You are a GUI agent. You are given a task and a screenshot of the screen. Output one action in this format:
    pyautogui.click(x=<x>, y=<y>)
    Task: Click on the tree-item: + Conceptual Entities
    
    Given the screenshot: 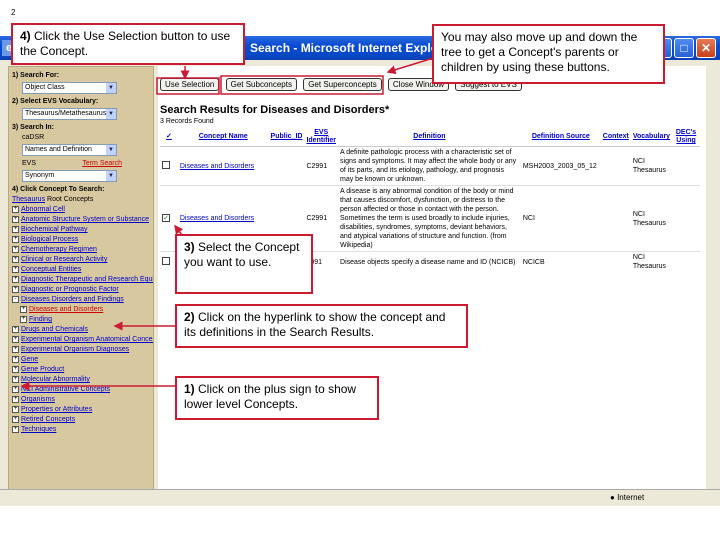 What is the action you would take?
    pyautogui.click(x=81, y=270)
    